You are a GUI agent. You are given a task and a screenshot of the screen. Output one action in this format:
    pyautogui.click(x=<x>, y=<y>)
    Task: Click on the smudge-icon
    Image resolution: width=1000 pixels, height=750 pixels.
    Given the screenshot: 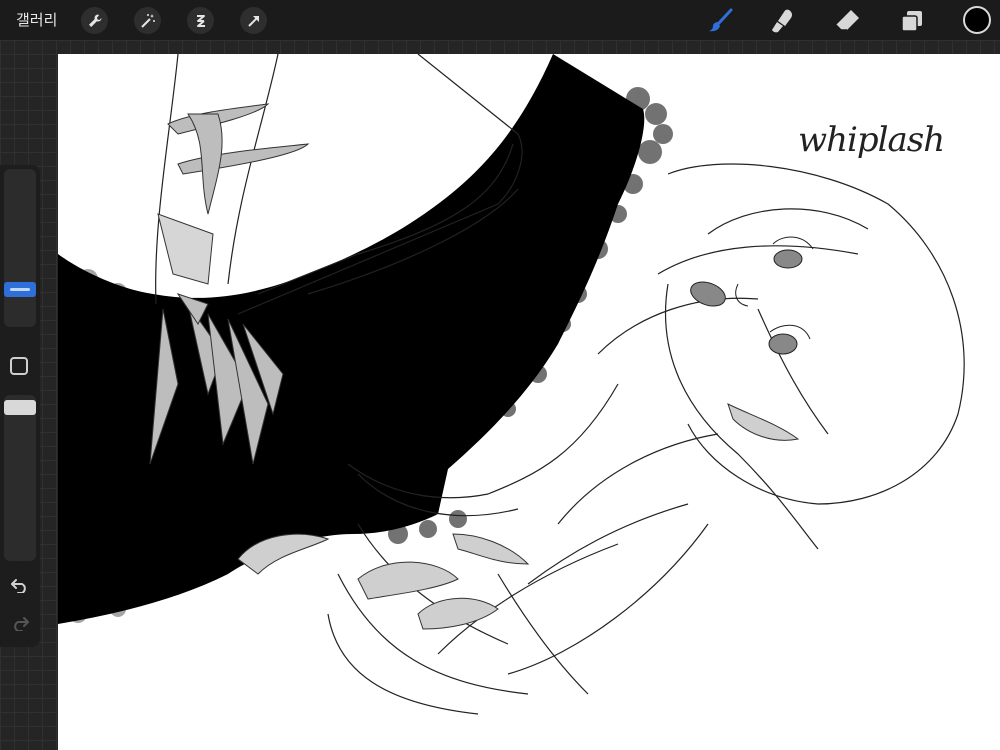 What is the action you would take?
    pyautogui.click(x=782, y=21)
    